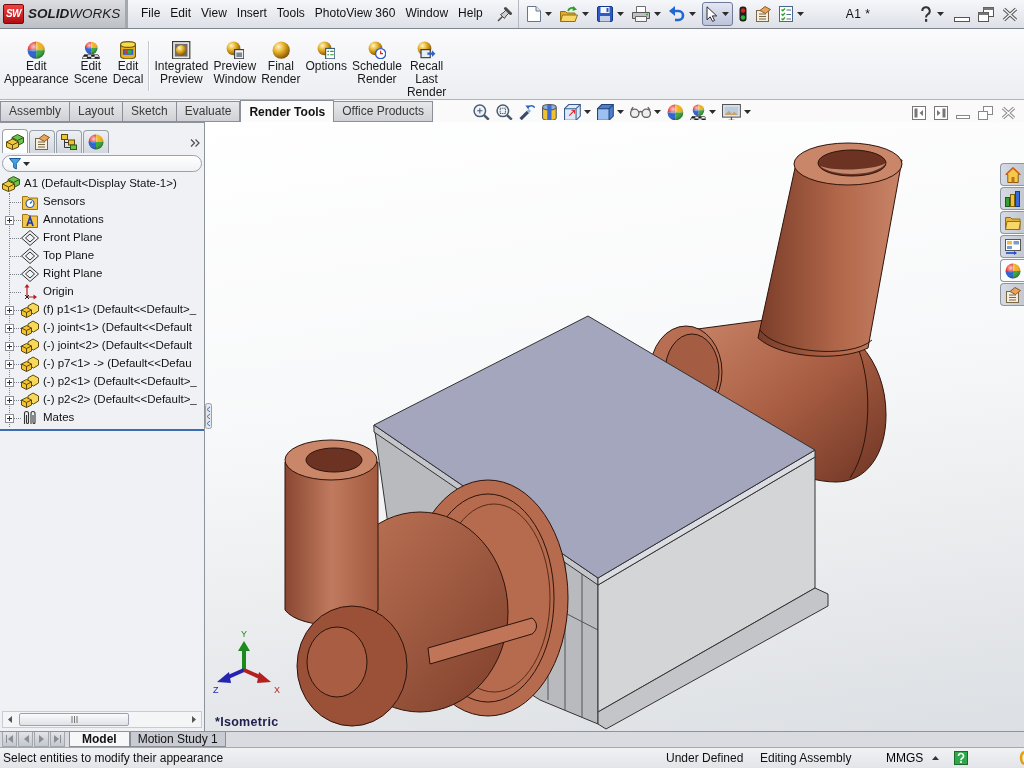 This screenshot has height=768, width=1024. I want to click on tree-item-label: A1 (Default<Display State-1>), so click(100, 184).